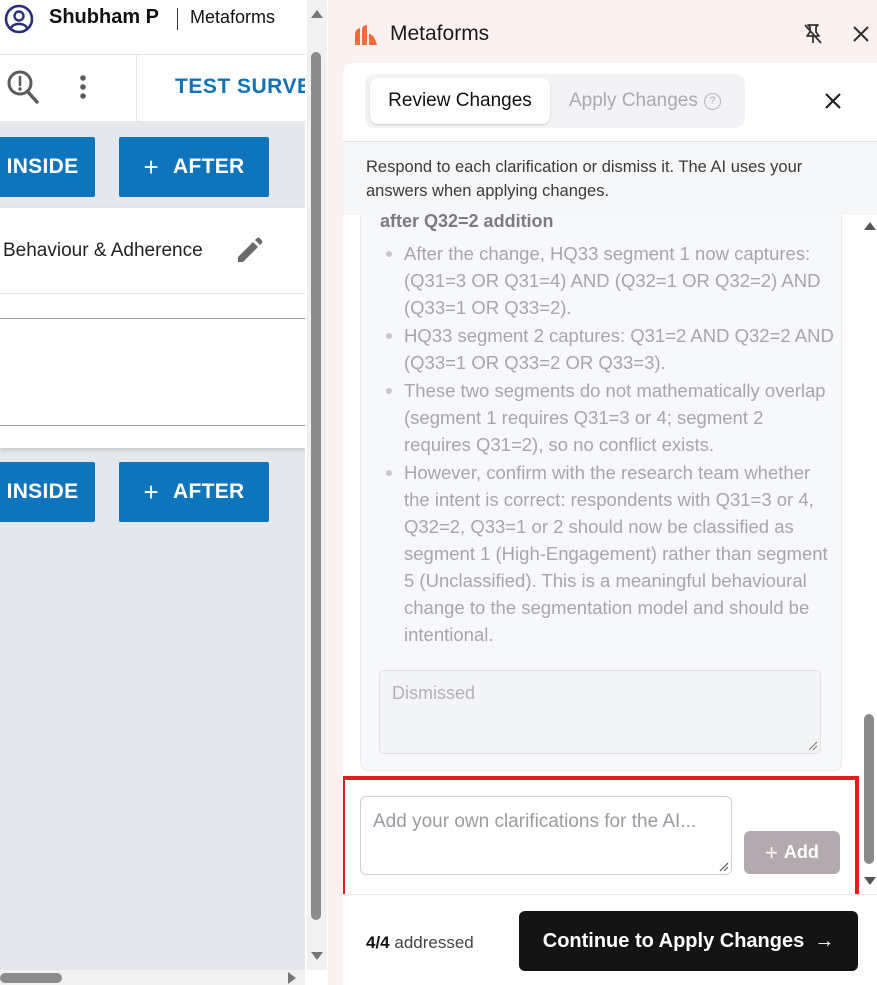 The height and width of the screenshot is (985, 877). Describe the element at coordinates (378, 942) in the screenshot. I see `count-value: 4/4` at that location.